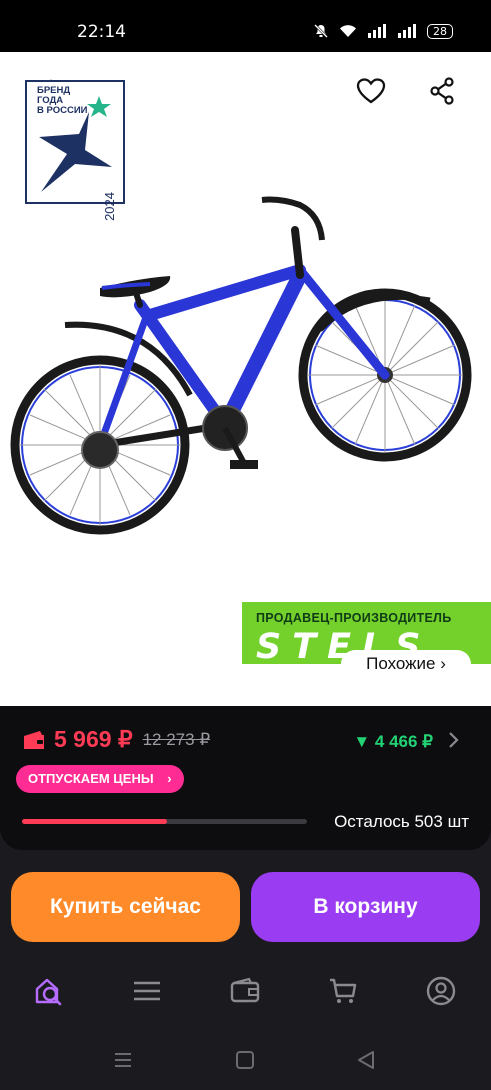 The image size is (491, 1090). What do you see at coordinates (366, 1060) in the screenshot?
I see `back-icon` at bounding box center [366, 1060].